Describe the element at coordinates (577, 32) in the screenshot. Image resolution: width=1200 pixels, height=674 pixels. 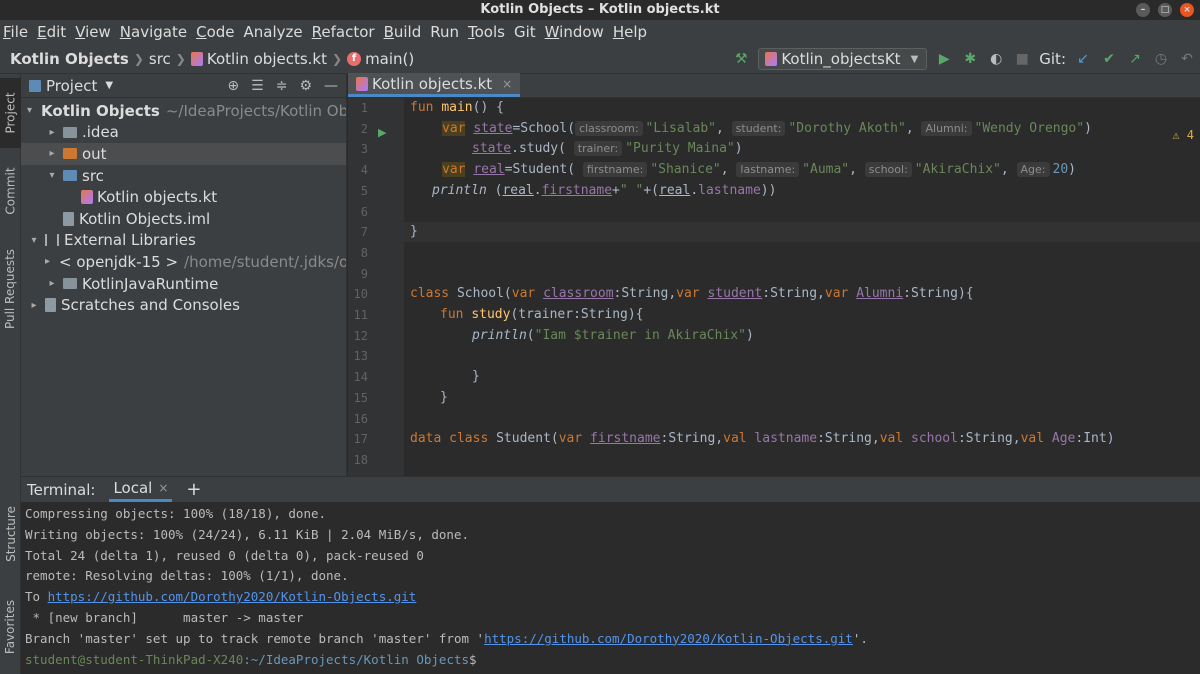
I see `menu-item-window: Window` at that location.